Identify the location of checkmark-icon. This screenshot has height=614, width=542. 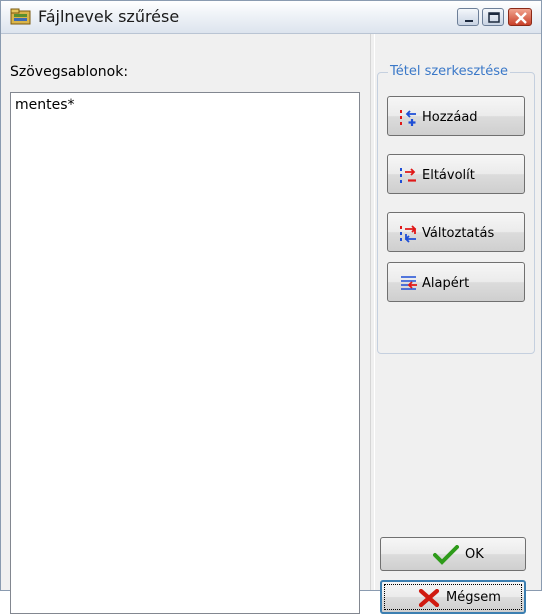
(446, 557).